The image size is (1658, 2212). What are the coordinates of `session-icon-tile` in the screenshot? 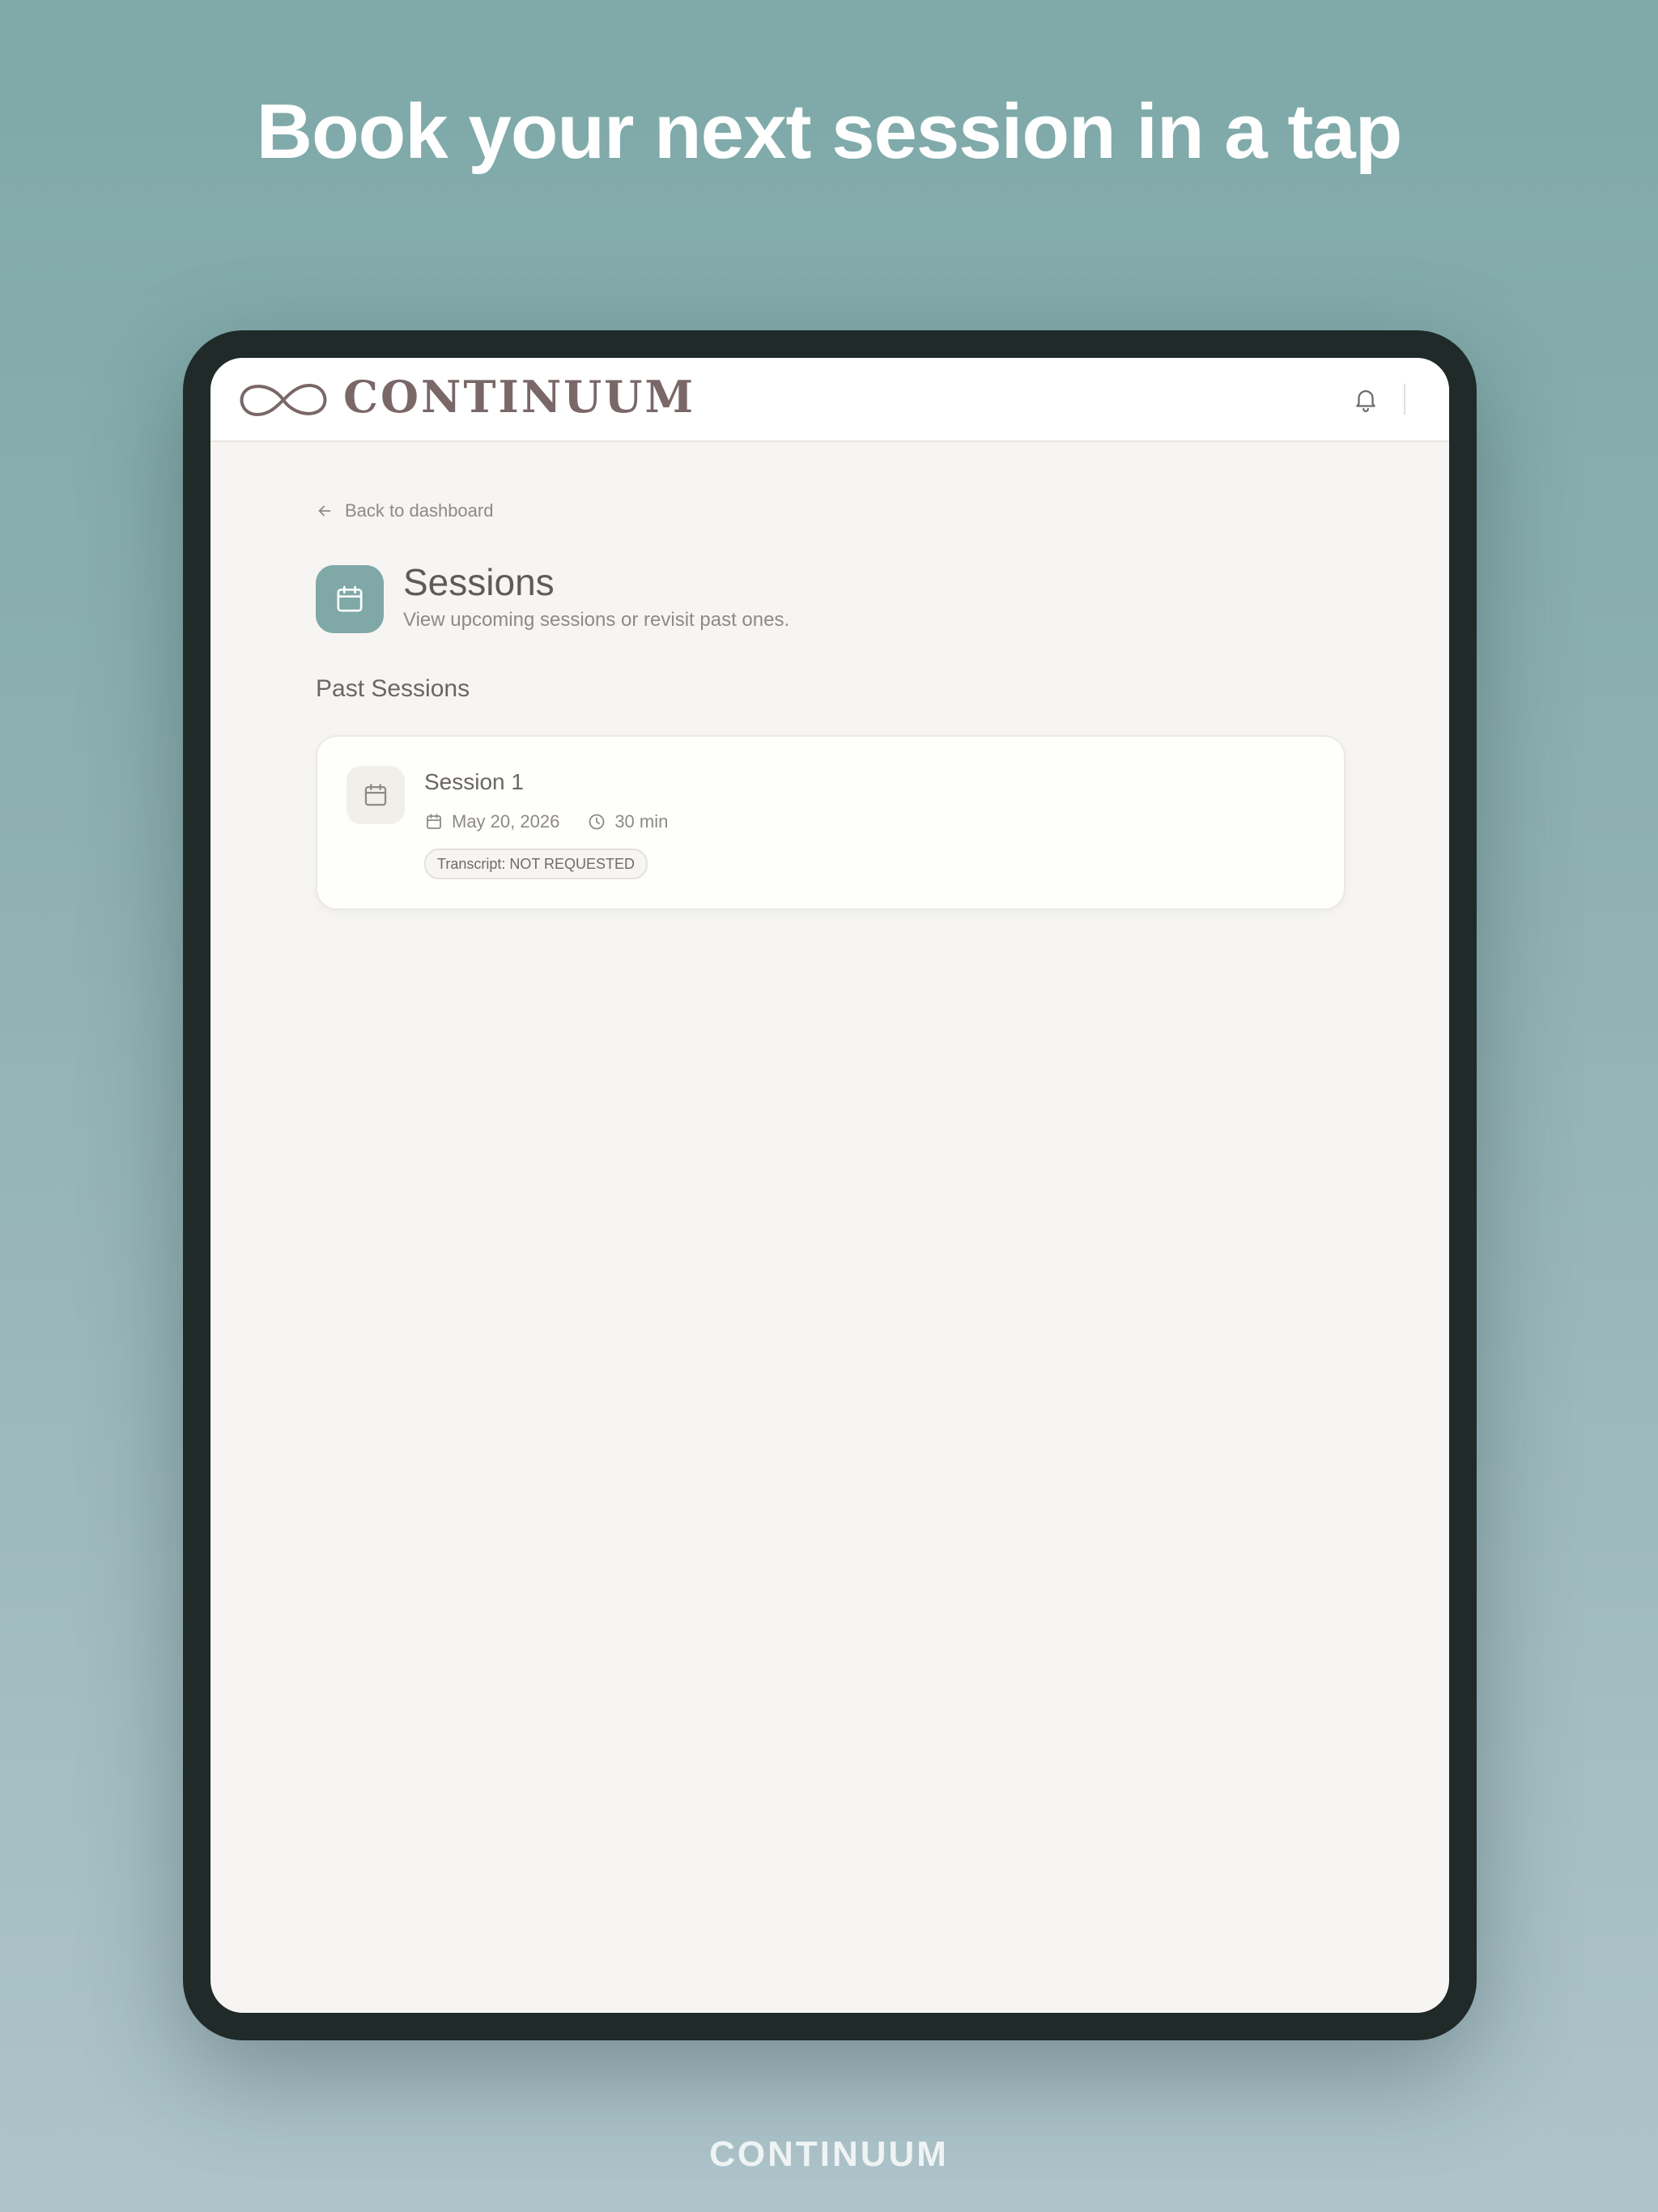 It's located at (375, 795).